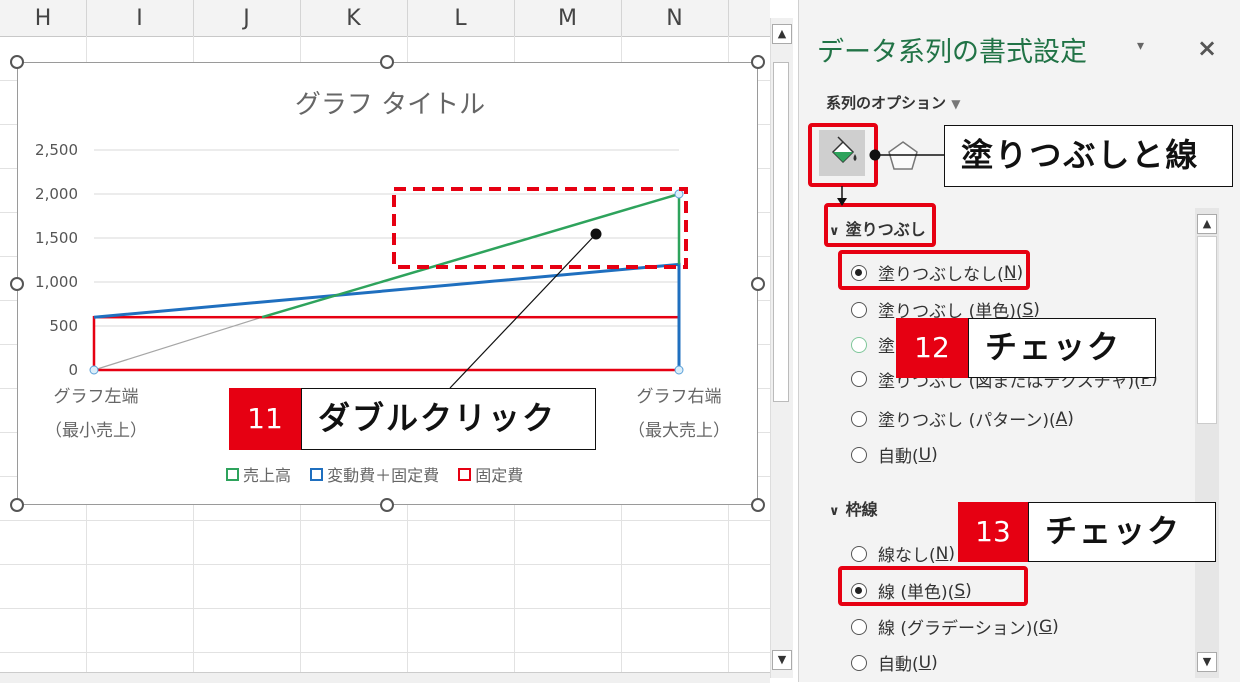 This screenshot has height=683, width=1240. What do you see at coordinates (499, 475) in the screenshot?
I see `legend-label: 固定費` at bounding box center [499, 475].